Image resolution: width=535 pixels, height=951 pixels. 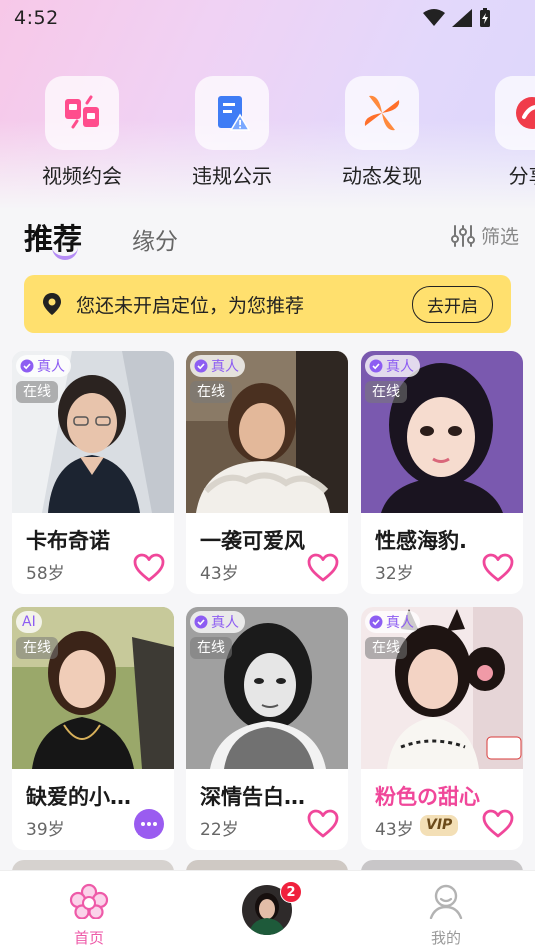 I want to click on nav-home: 首页, so click(x=89, y=915).